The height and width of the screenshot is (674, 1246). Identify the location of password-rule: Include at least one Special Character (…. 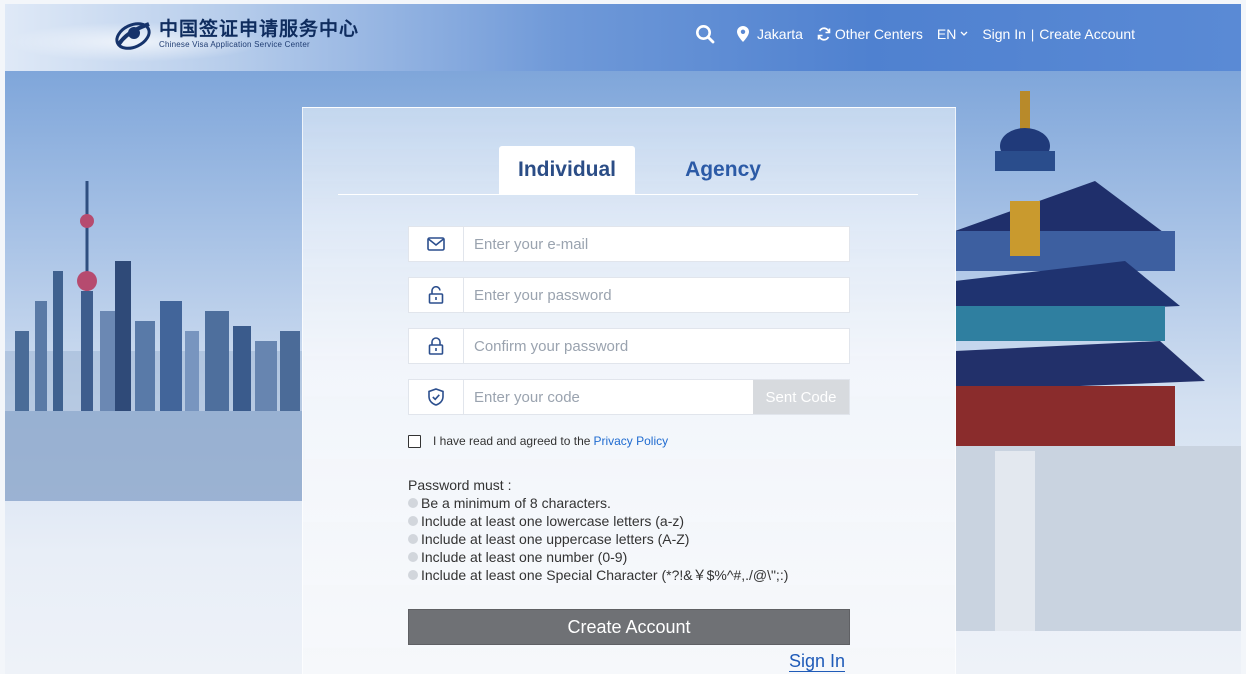
(598, 575).